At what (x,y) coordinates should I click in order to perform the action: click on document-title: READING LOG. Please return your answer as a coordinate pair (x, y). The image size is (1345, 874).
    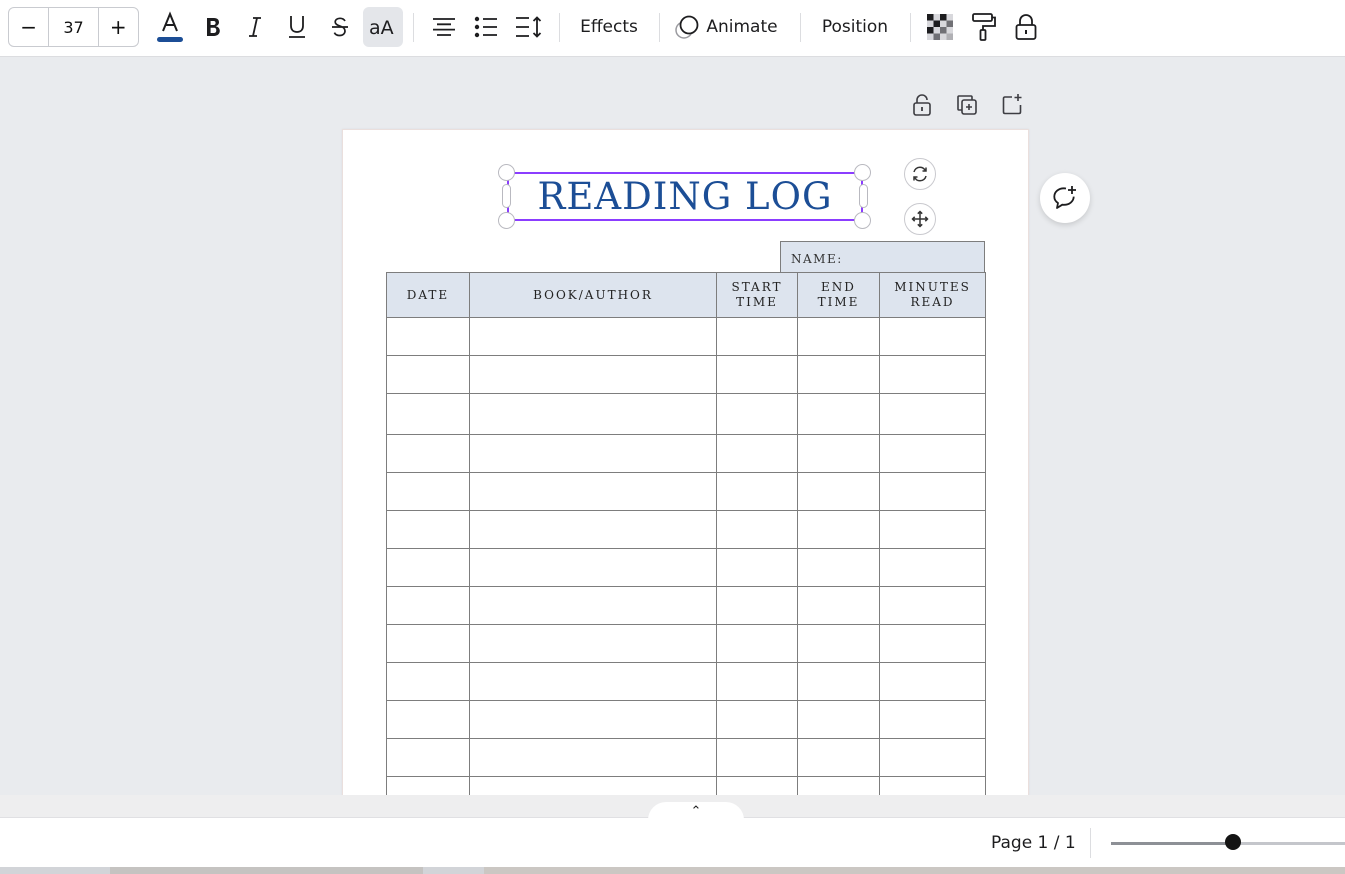
    Looking at the image, I should click on (685, 196).